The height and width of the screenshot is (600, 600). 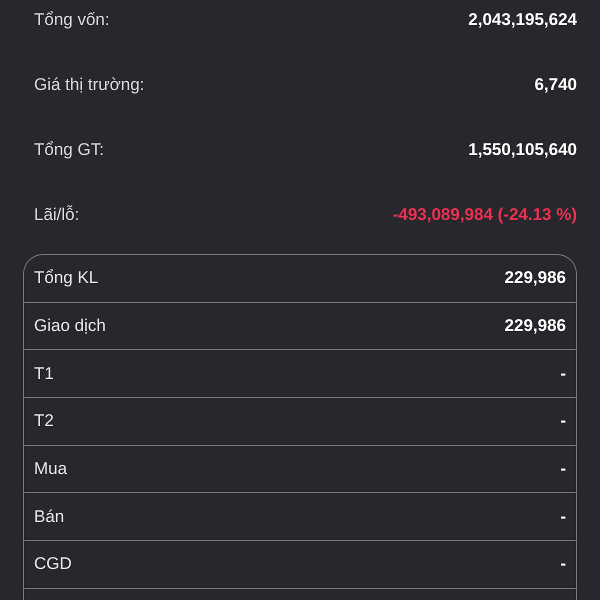 What do you see at coordinates (555, 85) in the screenshot?
I see `summary-value: 6,740` at bounding box center [555, 85].